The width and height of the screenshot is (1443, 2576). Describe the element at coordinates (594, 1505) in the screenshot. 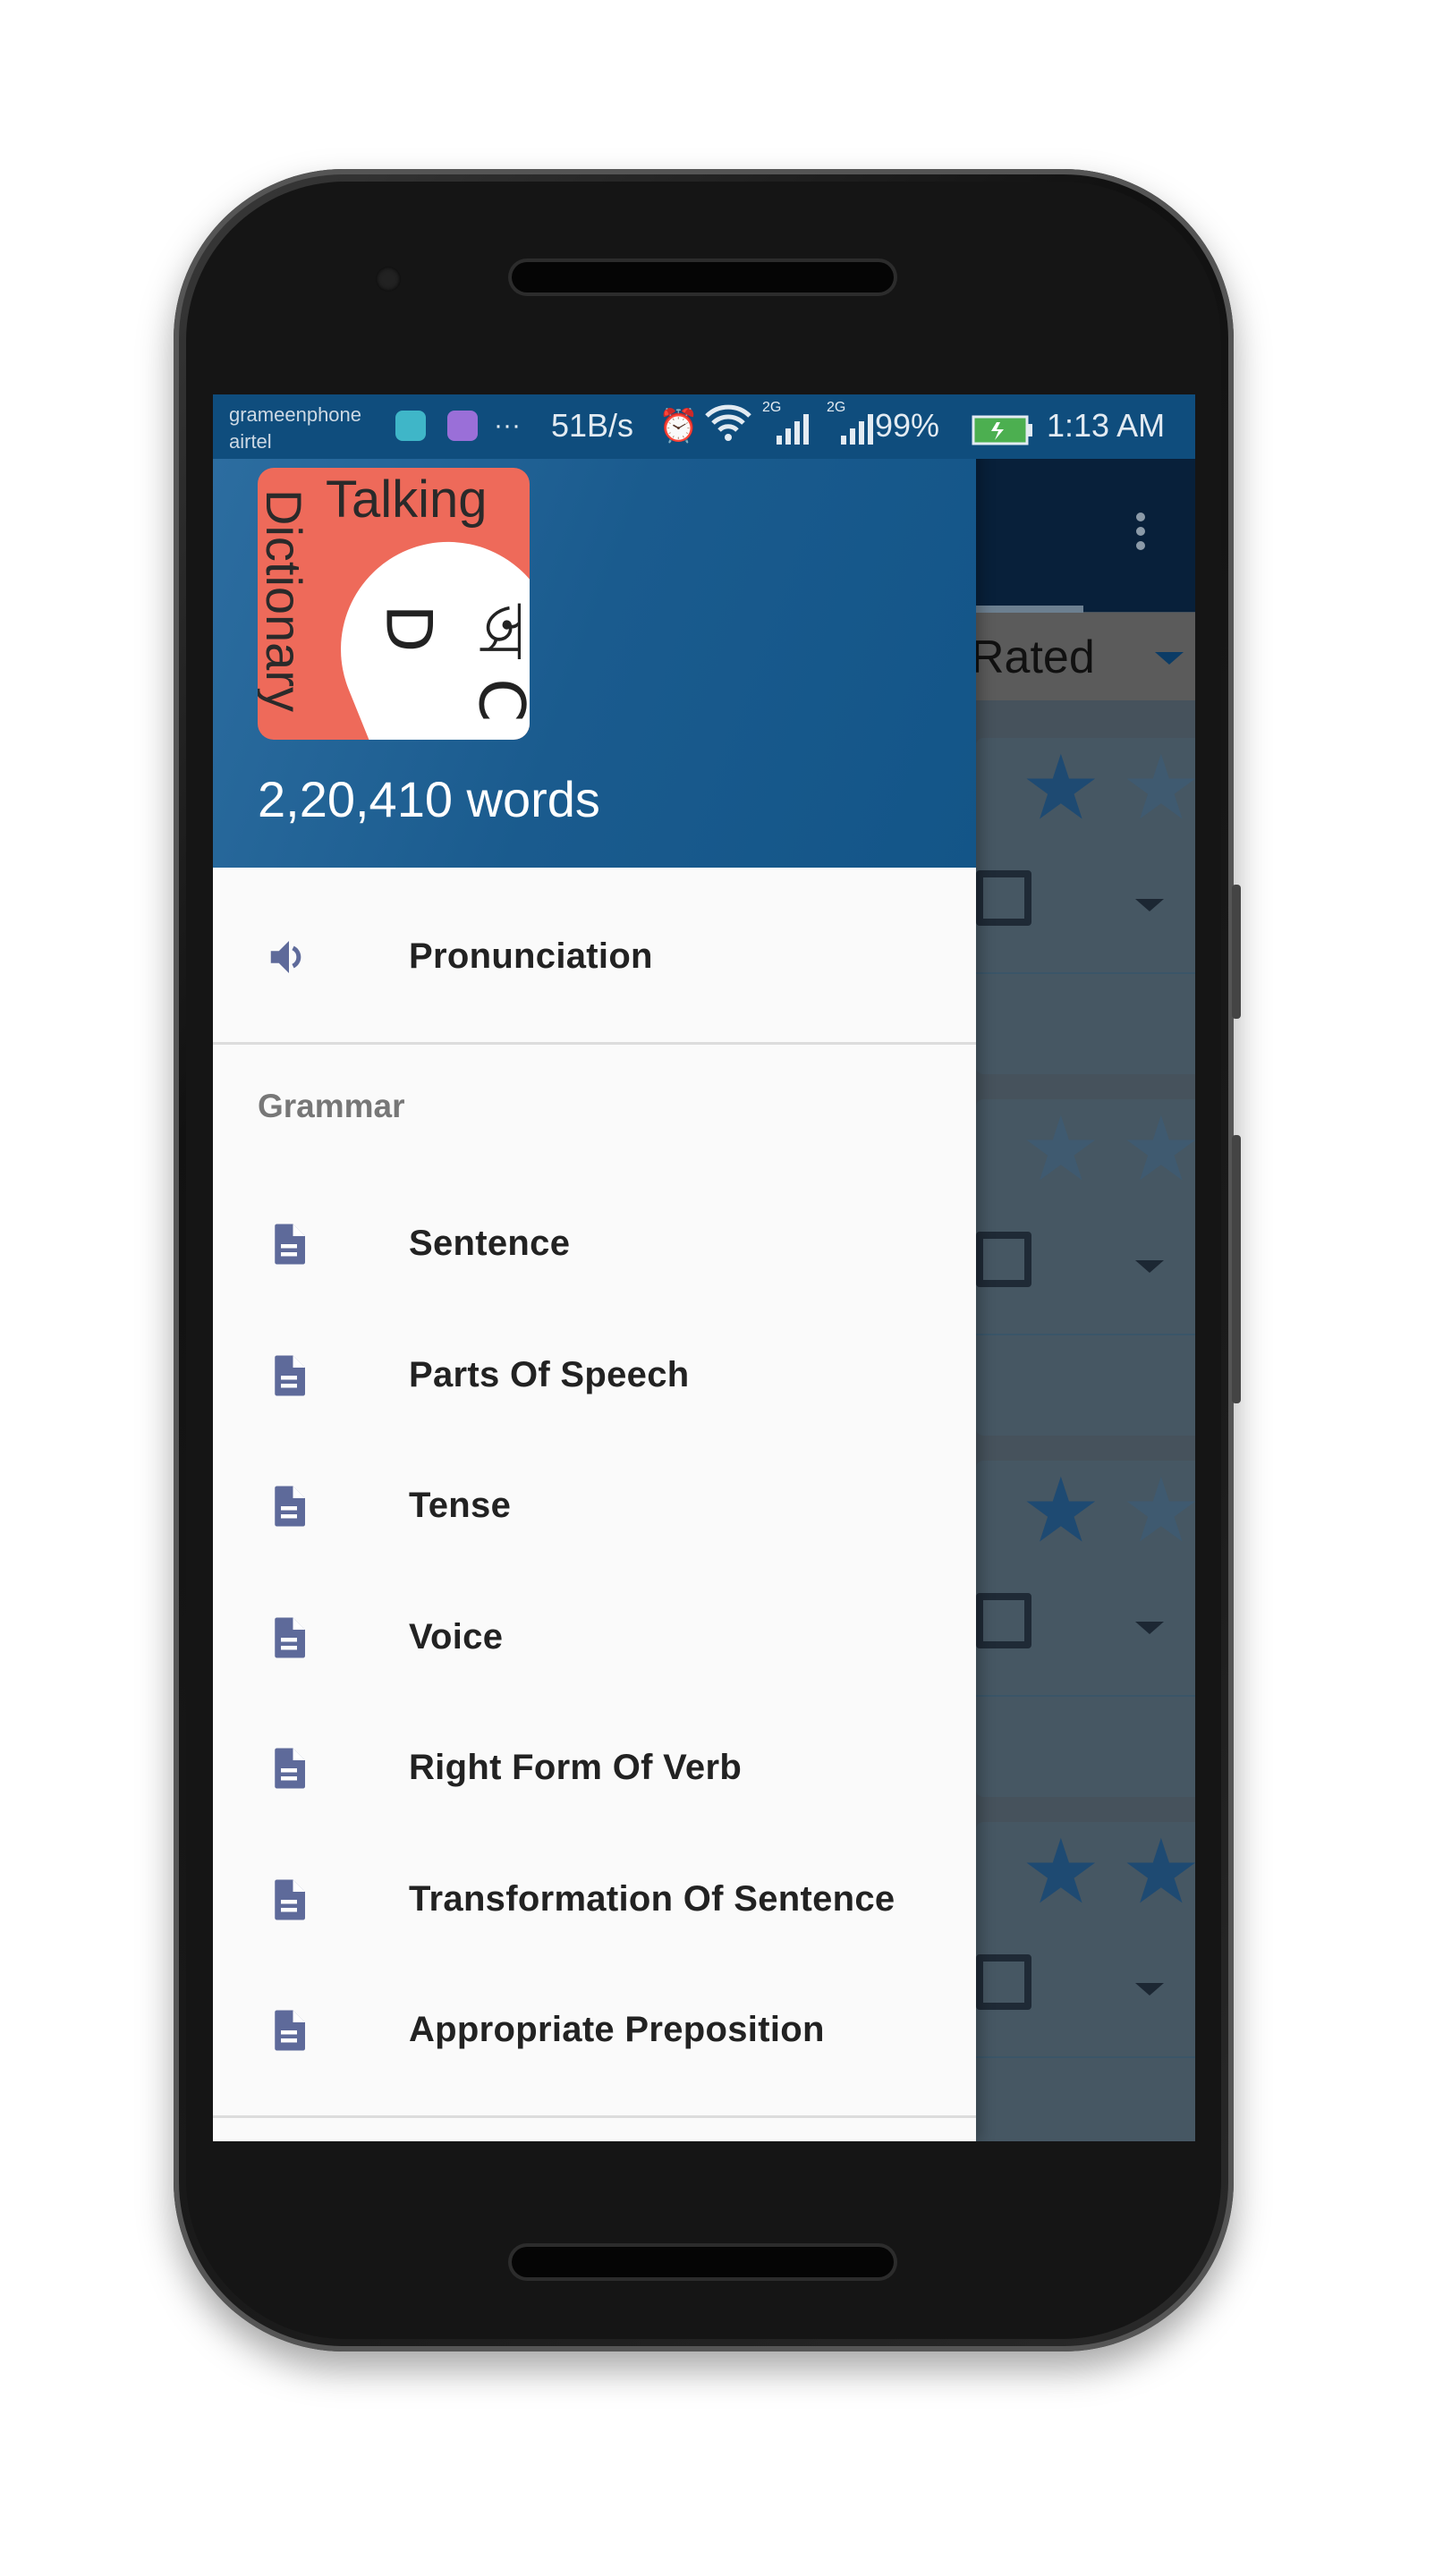

I see `drawer-item-tense: Tense` at that location.